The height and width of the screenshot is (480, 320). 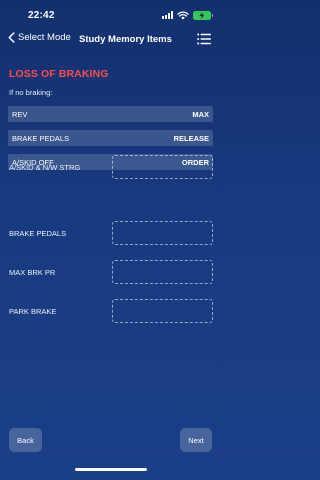 What do you see at coordinates (203, 15) in the screenshot?
I see `battery-charging-icon` at bounding box center [203, 15].